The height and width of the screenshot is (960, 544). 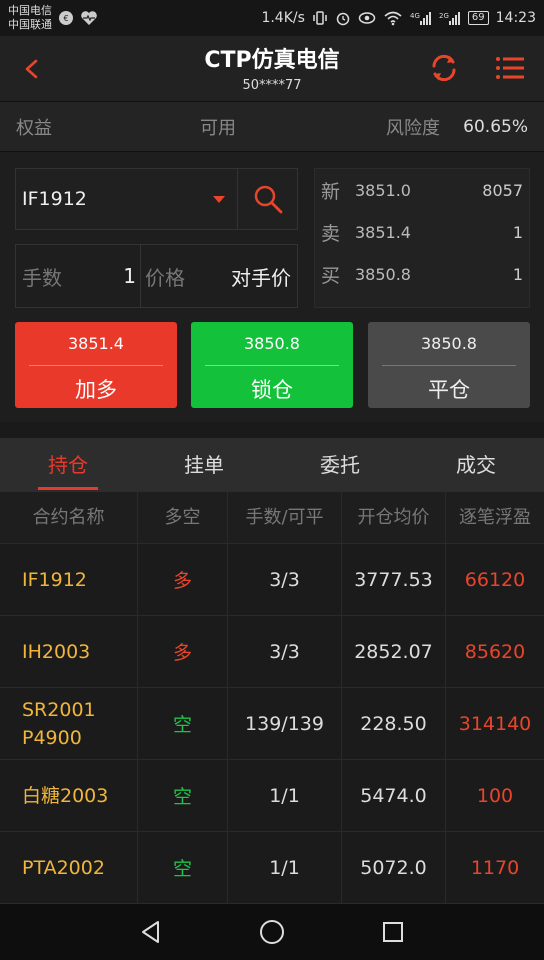 I want to click on contract-name: IF1912, so click(x=69, y=579).